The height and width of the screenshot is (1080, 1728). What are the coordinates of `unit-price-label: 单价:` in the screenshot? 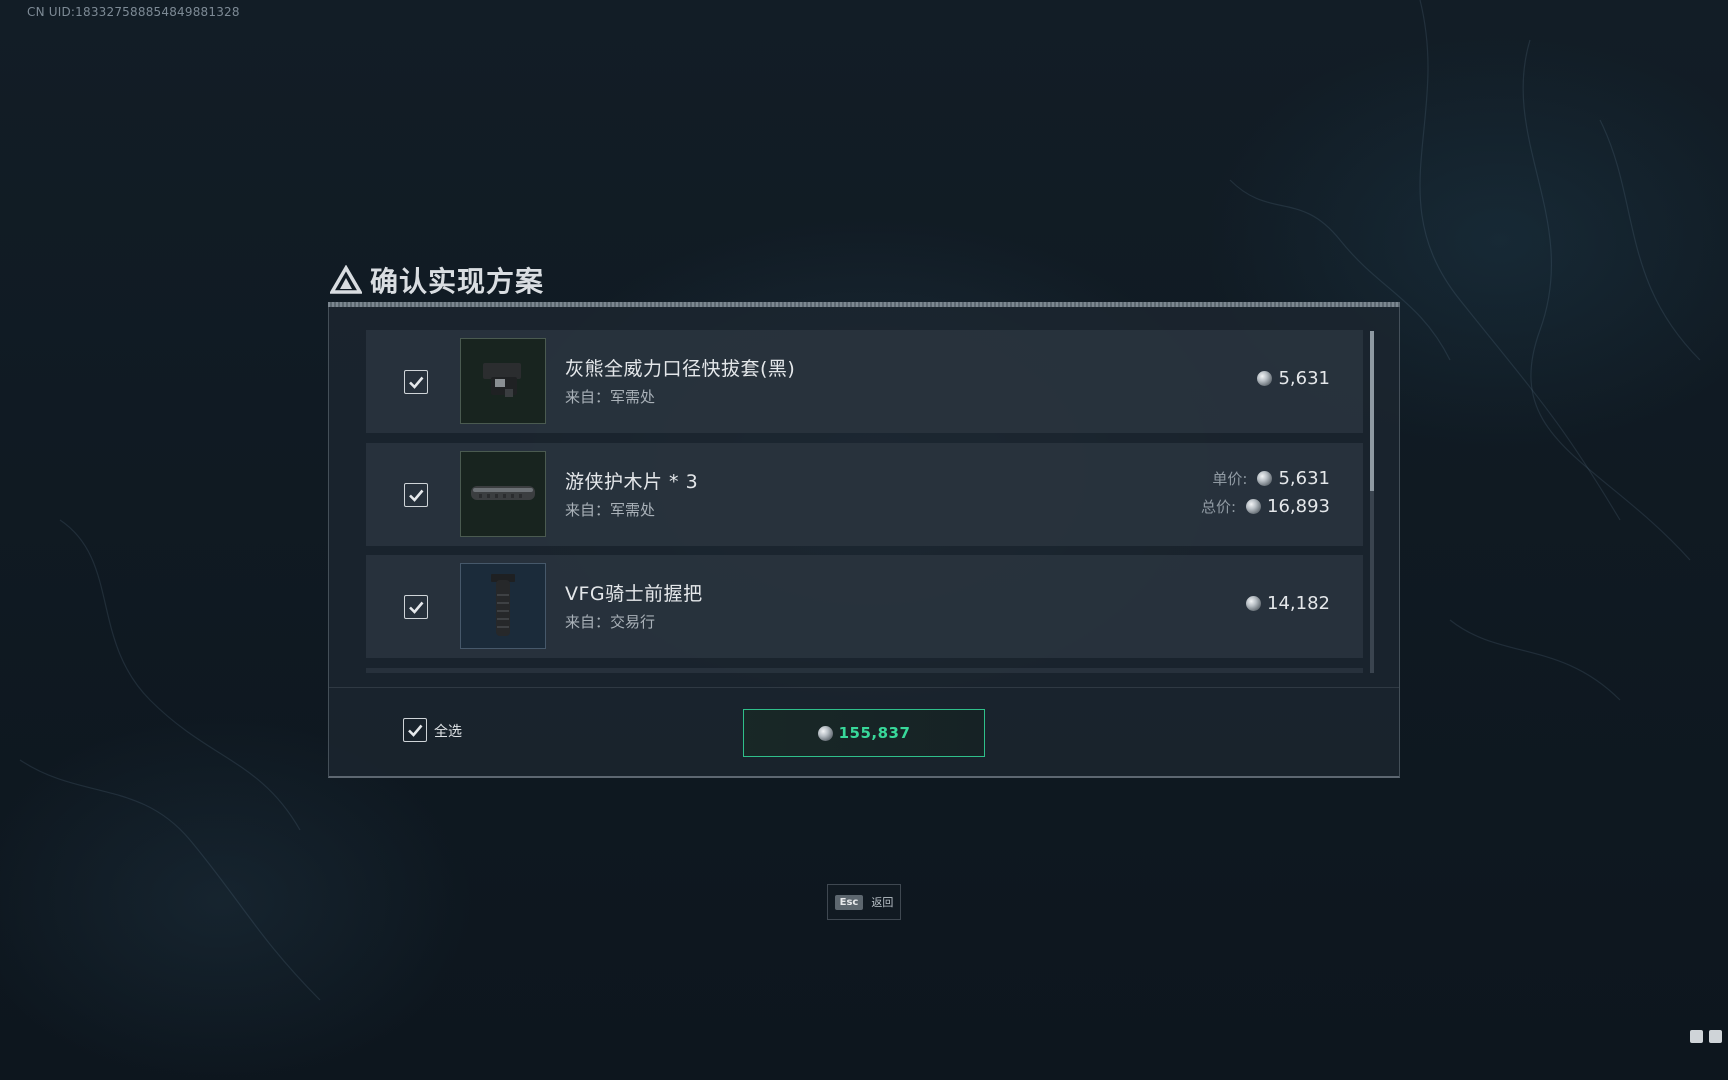 It's located at (1230, 479).